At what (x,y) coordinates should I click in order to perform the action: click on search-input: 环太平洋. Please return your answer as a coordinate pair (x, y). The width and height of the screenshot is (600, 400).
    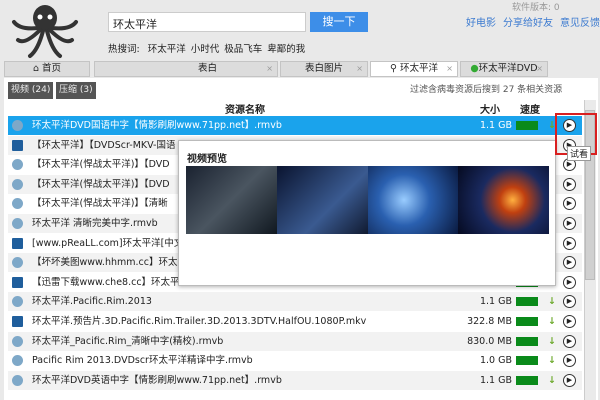
    Looking at the image, I should click on (207, 22).